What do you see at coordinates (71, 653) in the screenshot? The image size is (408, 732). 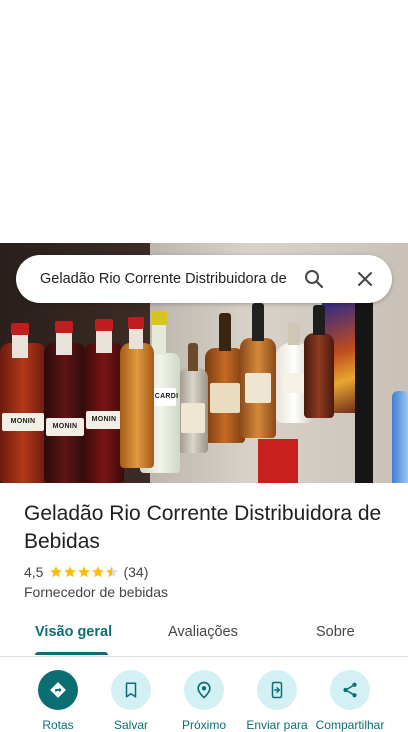 I see `active-tab-indicator` at bounding box center [71, 653].